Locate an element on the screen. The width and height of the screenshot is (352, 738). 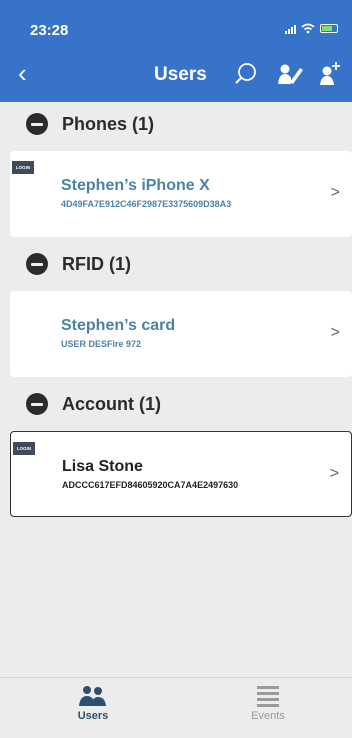
item-detail: ADCCC617EFD84605920CA7A4E2497630 is located at coordinates (150, 485).